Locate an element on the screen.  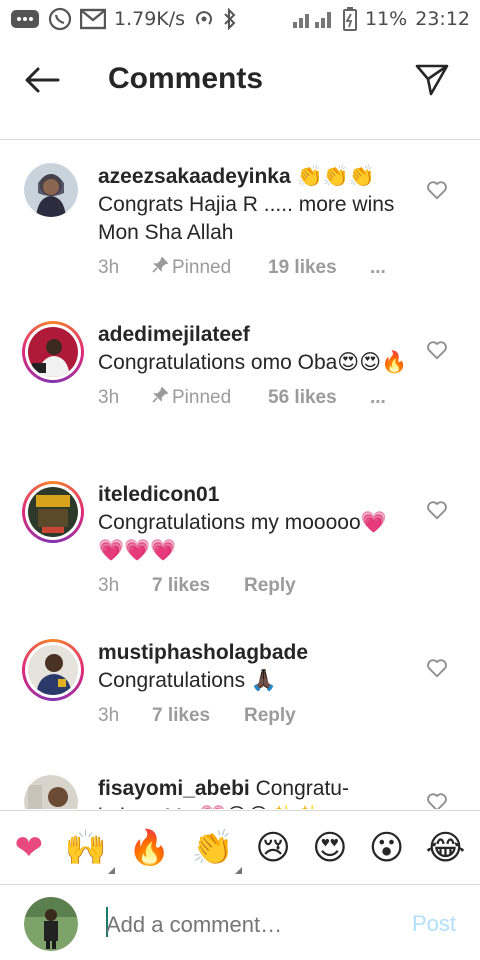
share-button is located at coordinates (432, 80).